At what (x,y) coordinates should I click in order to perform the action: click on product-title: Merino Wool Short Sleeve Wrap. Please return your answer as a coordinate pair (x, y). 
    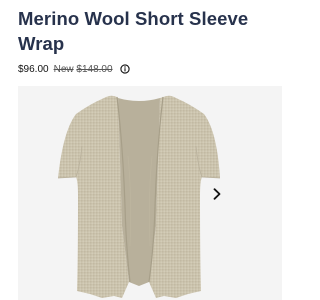
    Looking at the image, I should click on (133, 31).